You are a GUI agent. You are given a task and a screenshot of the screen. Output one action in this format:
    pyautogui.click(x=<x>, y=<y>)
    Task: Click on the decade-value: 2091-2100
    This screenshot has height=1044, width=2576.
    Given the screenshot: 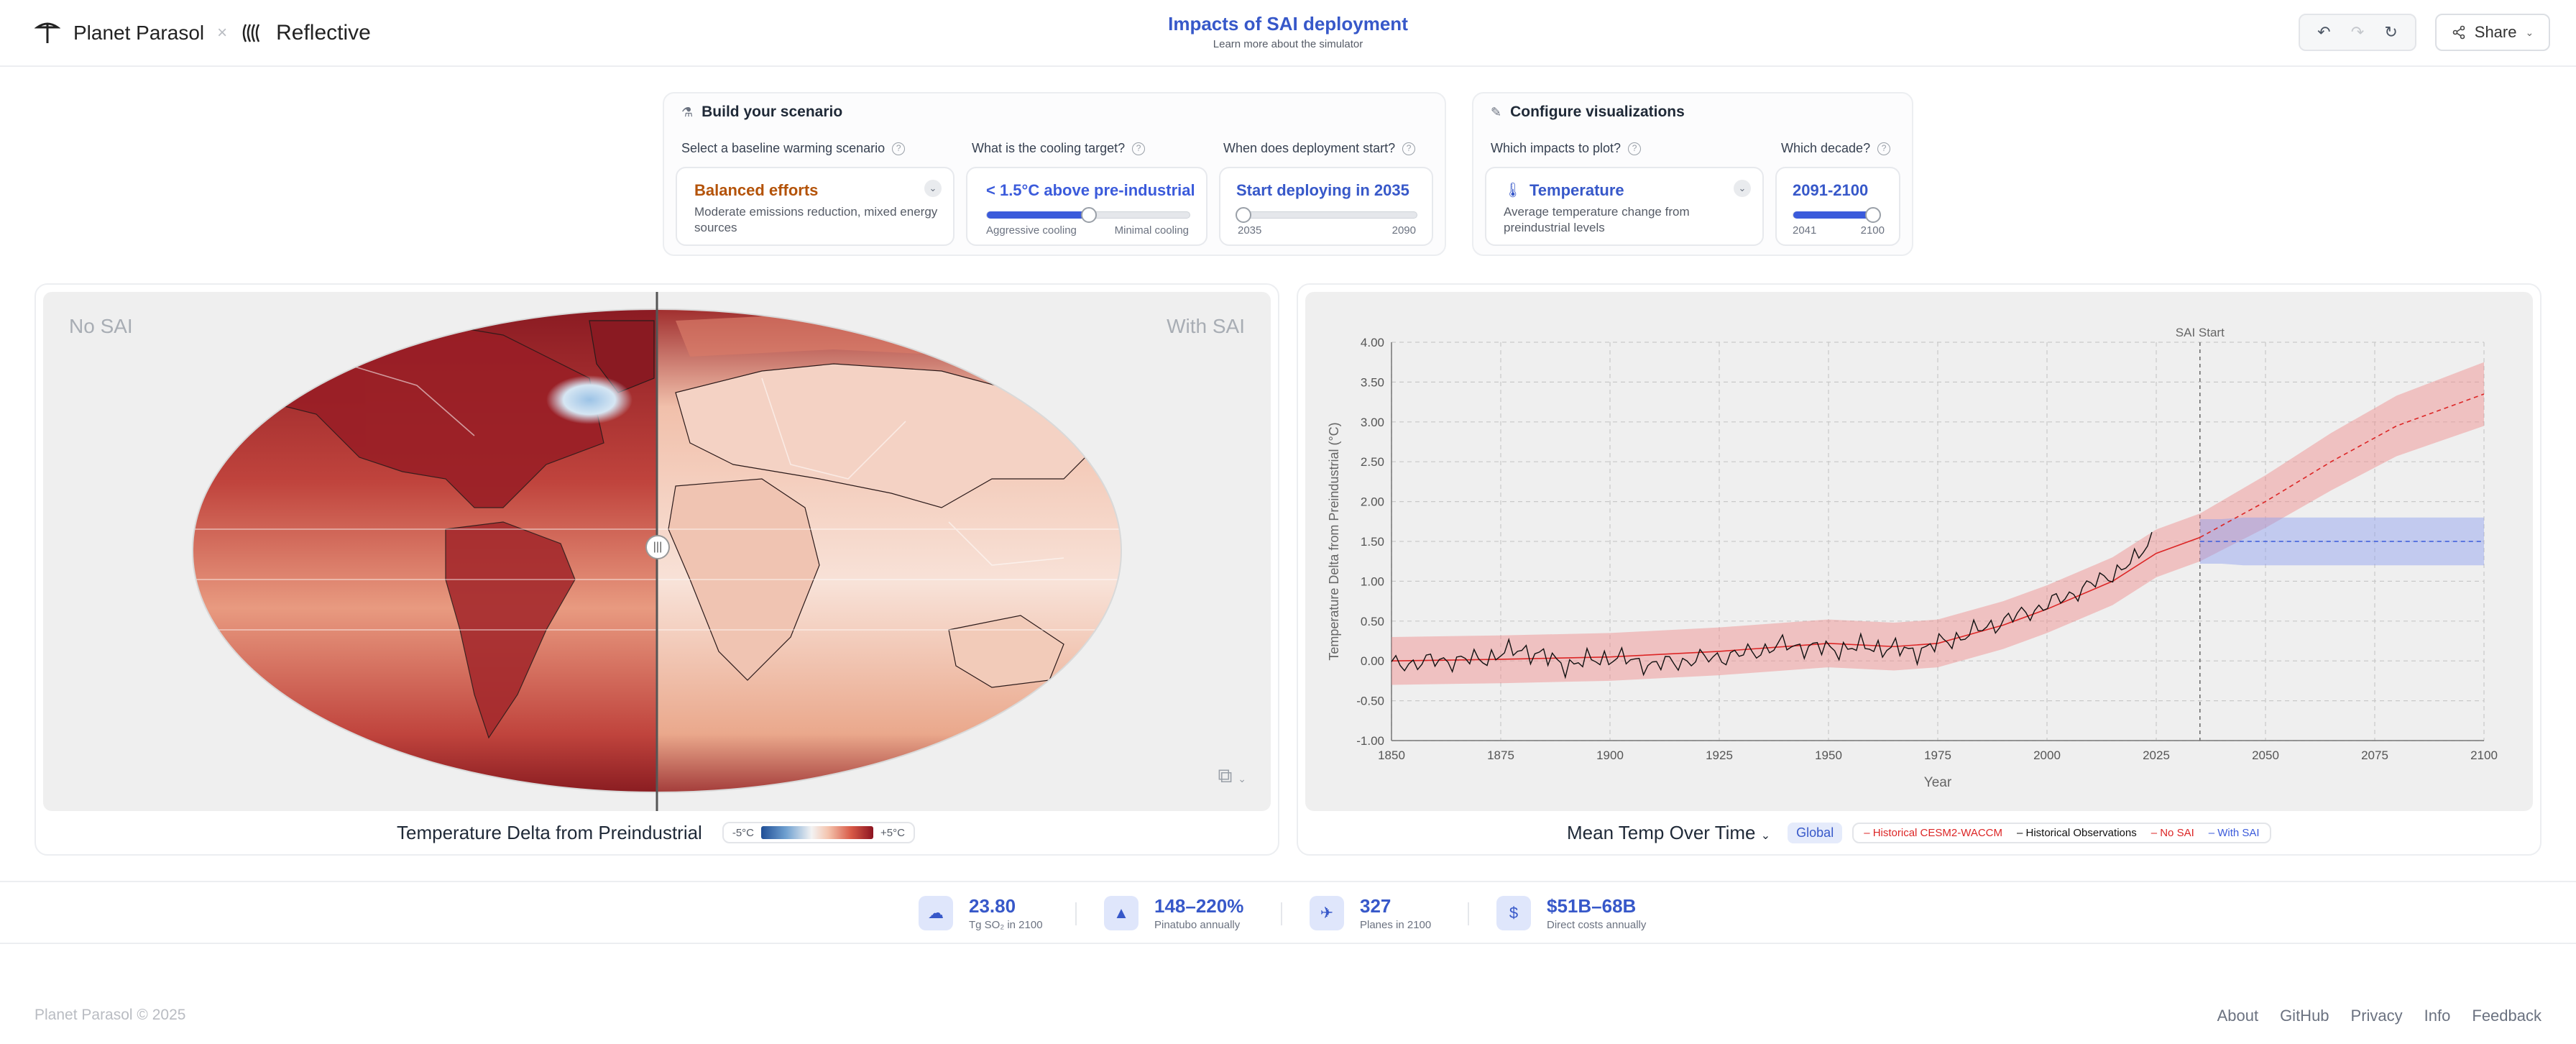 What is the action you would take?
    pyautogui.click(x=1831, y=190)
    